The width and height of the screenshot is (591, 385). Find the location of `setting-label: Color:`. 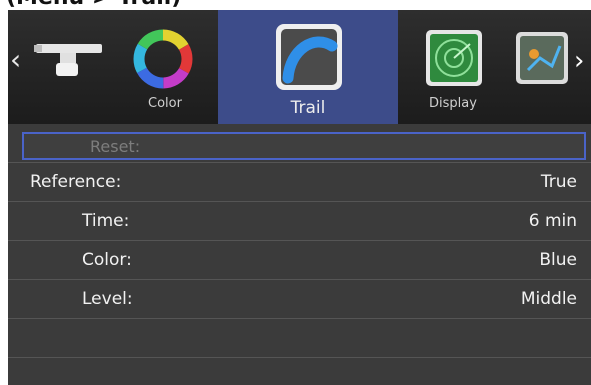

setting-label: Color: is located at coordinates (107, 260).